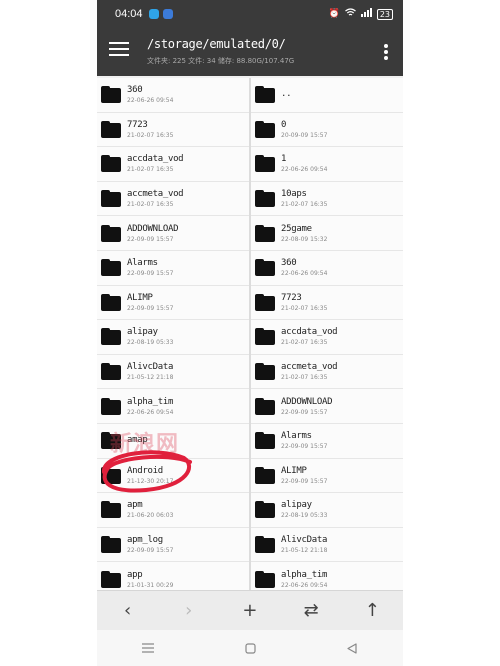 This screenshot has width=500, height=666. Describe the element at coordinates (284, 124) in the screenshot. I see `folder-name: 0` at that location.